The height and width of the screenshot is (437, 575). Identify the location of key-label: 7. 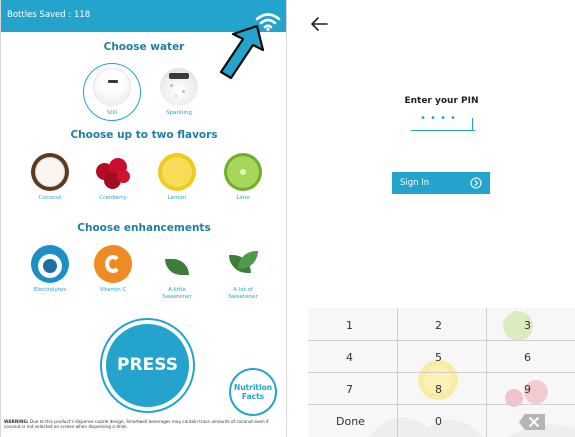
(349, 389).